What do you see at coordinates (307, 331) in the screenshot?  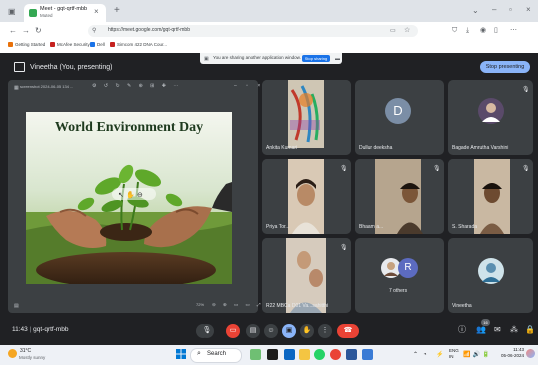 I see `raise-hand-button: ✋` at bounding box center [307, 331].